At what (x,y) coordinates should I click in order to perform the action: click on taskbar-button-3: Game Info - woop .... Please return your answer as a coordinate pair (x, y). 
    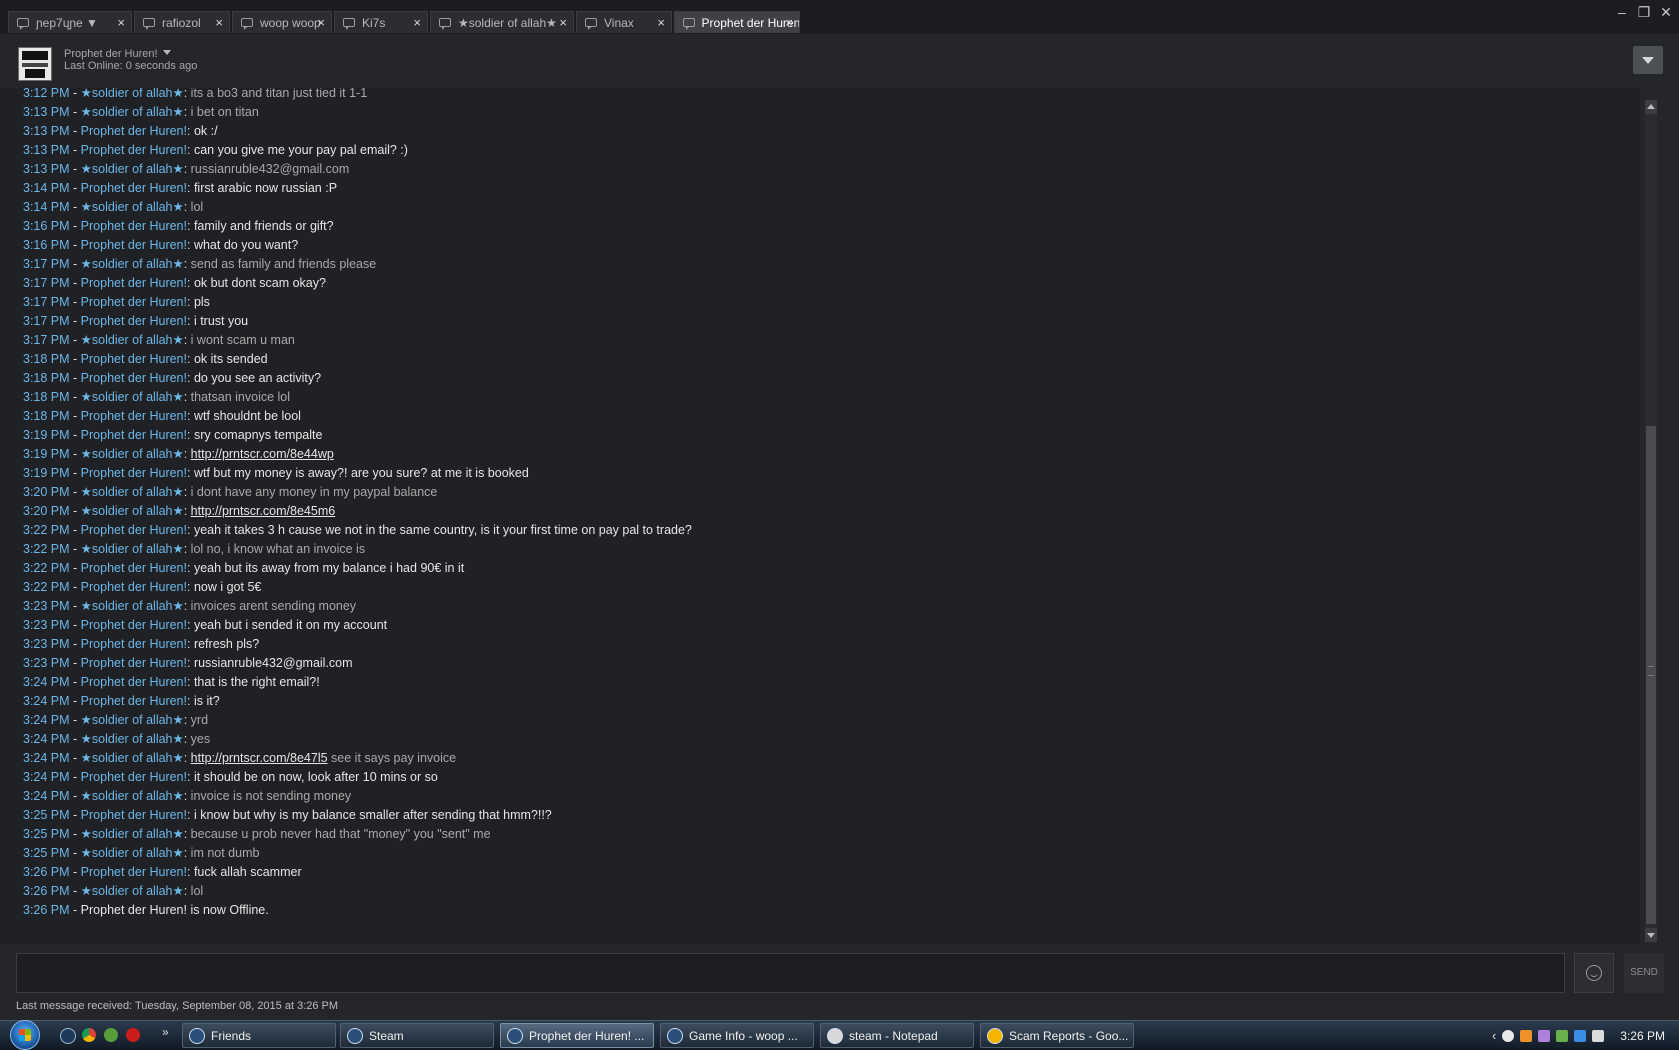
    Looking at the image, I should click on (737, 1035).